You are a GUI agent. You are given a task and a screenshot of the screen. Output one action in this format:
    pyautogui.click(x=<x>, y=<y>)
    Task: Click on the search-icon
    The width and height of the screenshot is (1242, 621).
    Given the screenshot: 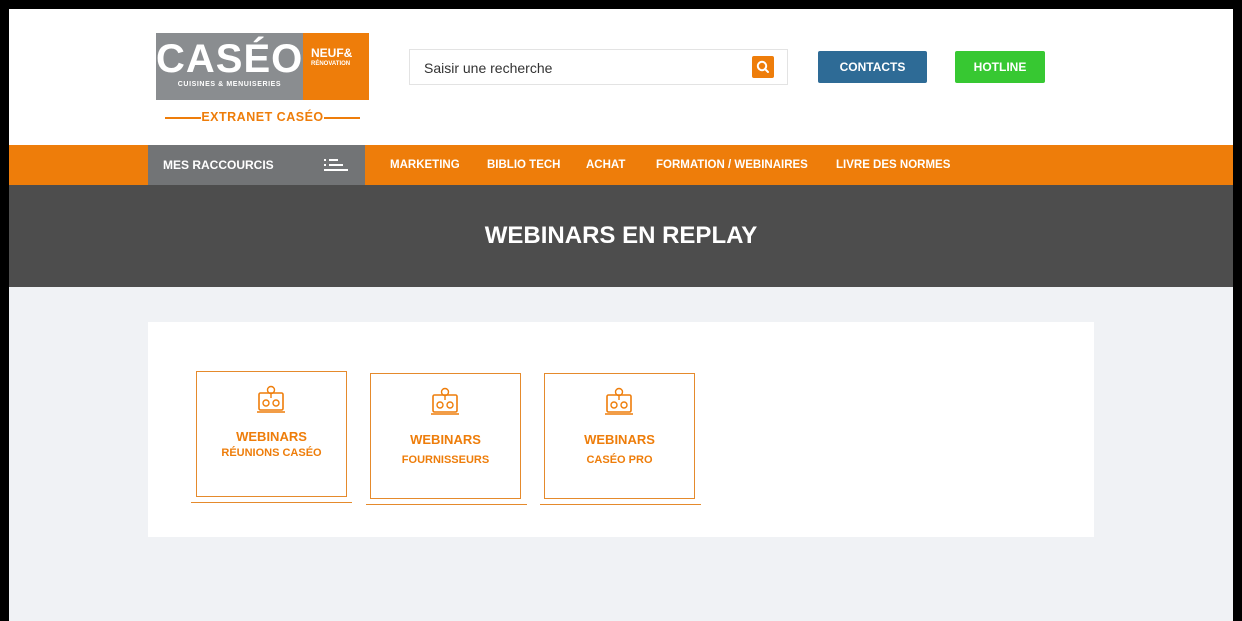 What is the action you would take?
    pyautogui.click(x=762, y=66)
    